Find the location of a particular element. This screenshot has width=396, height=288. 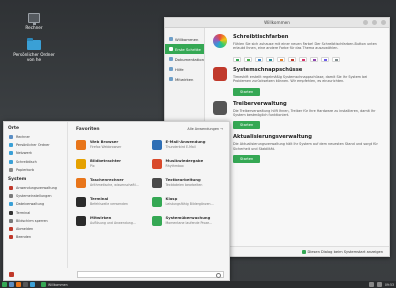

nav-item-contribute: Mitwirken is located at coordinates (184, 79).